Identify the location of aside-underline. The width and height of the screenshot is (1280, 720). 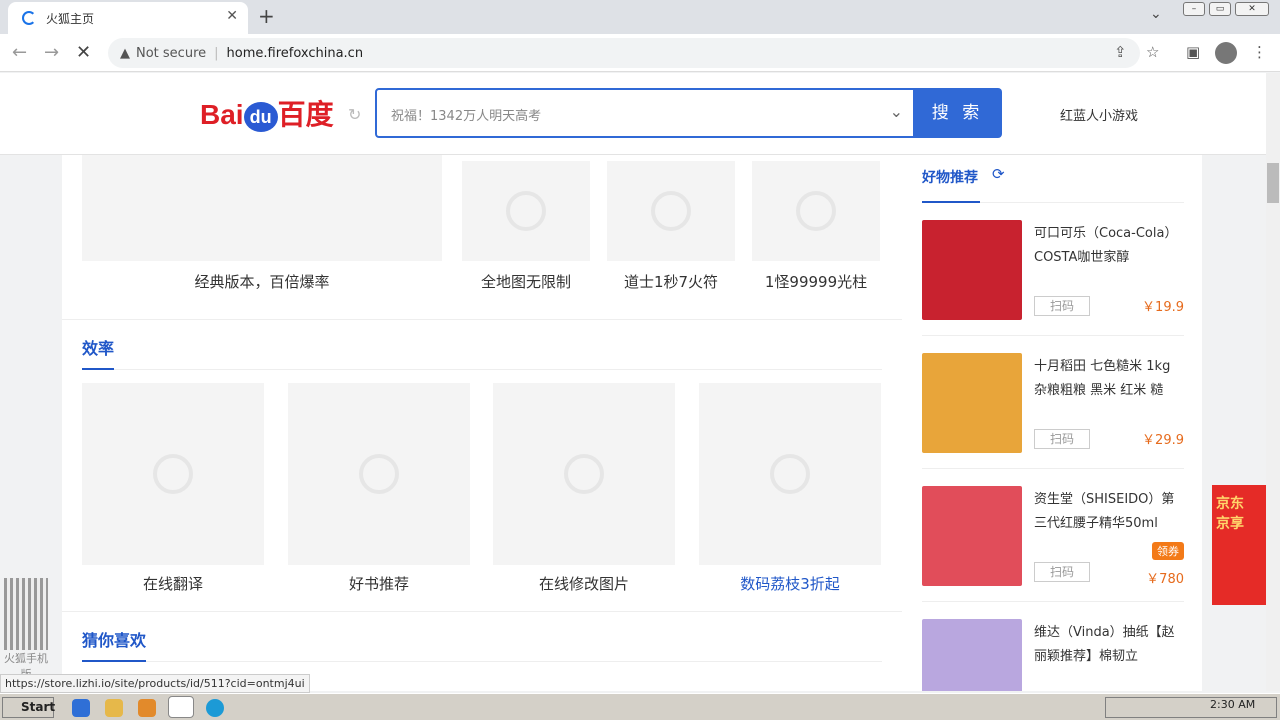
(951, 202).